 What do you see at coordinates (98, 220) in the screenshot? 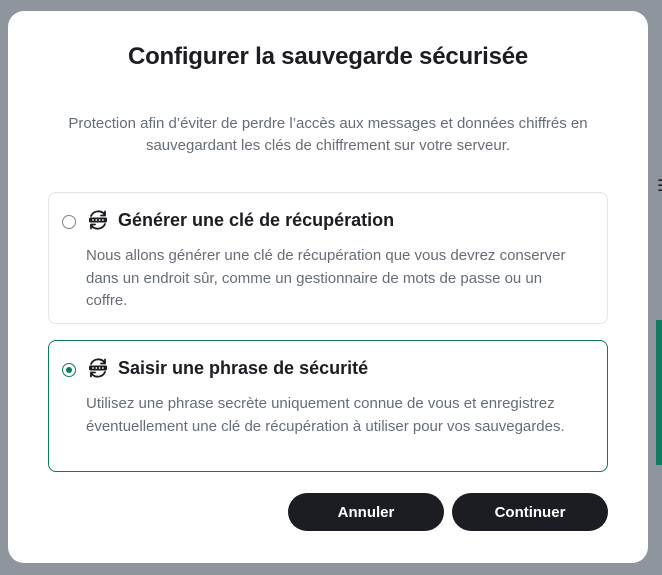
I see `key-sync-icon` at bounding box center [98, 220].